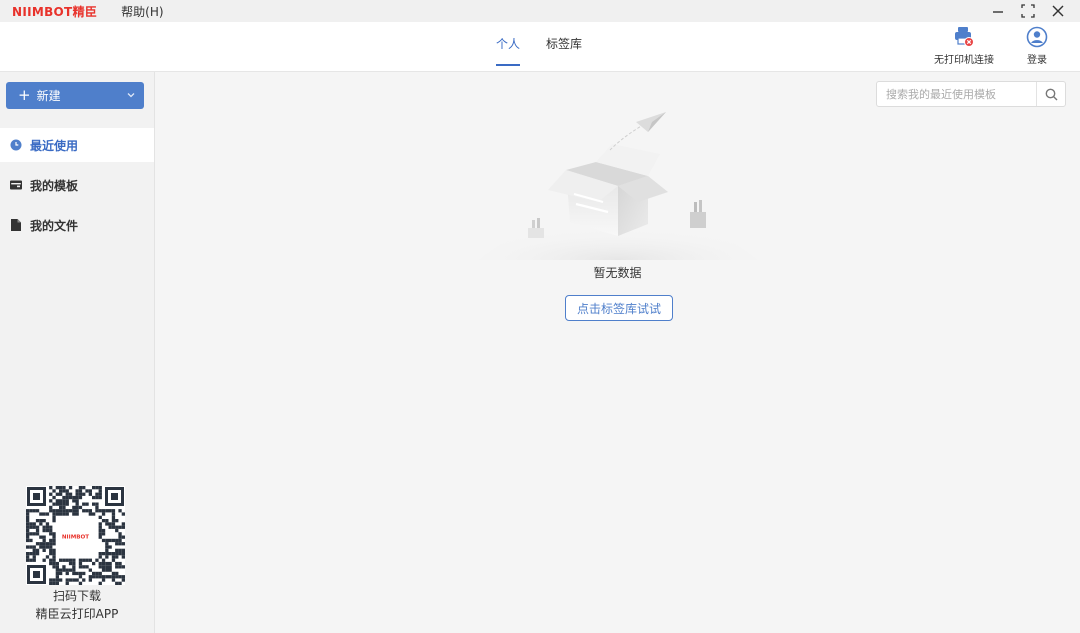  I want to click on minimize-icon, so click(998, 12).